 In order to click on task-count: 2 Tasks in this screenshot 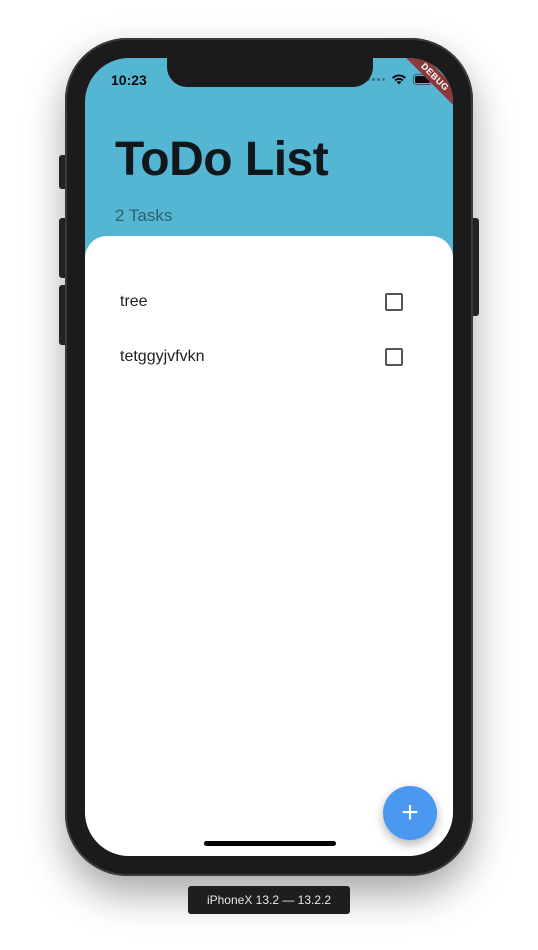, I will do `click(144, 215)`.